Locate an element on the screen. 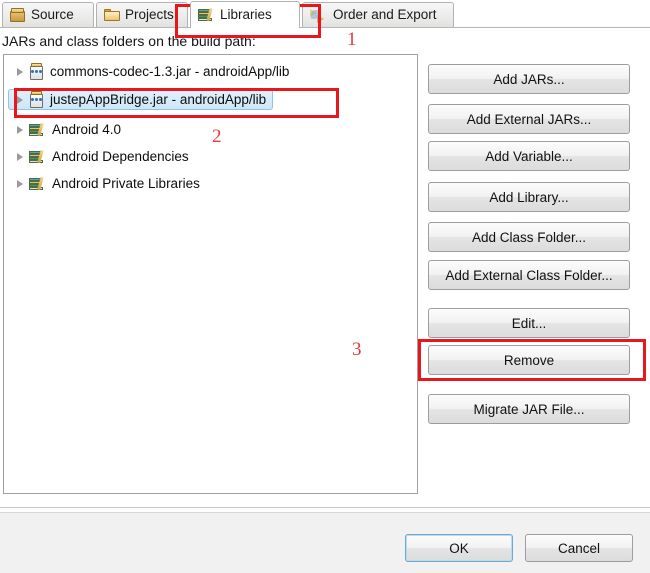 Image resolution: width=650 pixels, height=573 pixels. tab-source-label: Source is located at coordinates (52, 15).